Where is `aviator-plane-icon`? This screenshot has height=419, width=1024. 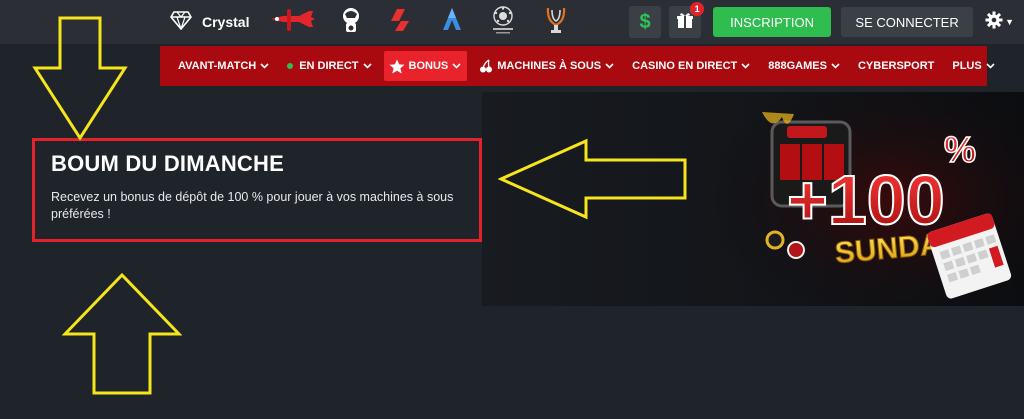
aviator-plane-icon is located at coordinates (293, 22).